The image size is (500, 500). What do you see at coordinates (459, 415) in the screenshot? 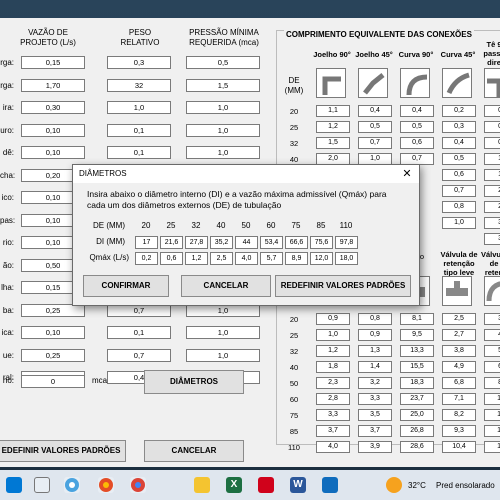
I see `equiv-length-input: 8,2` at bounding box center [459, 415].